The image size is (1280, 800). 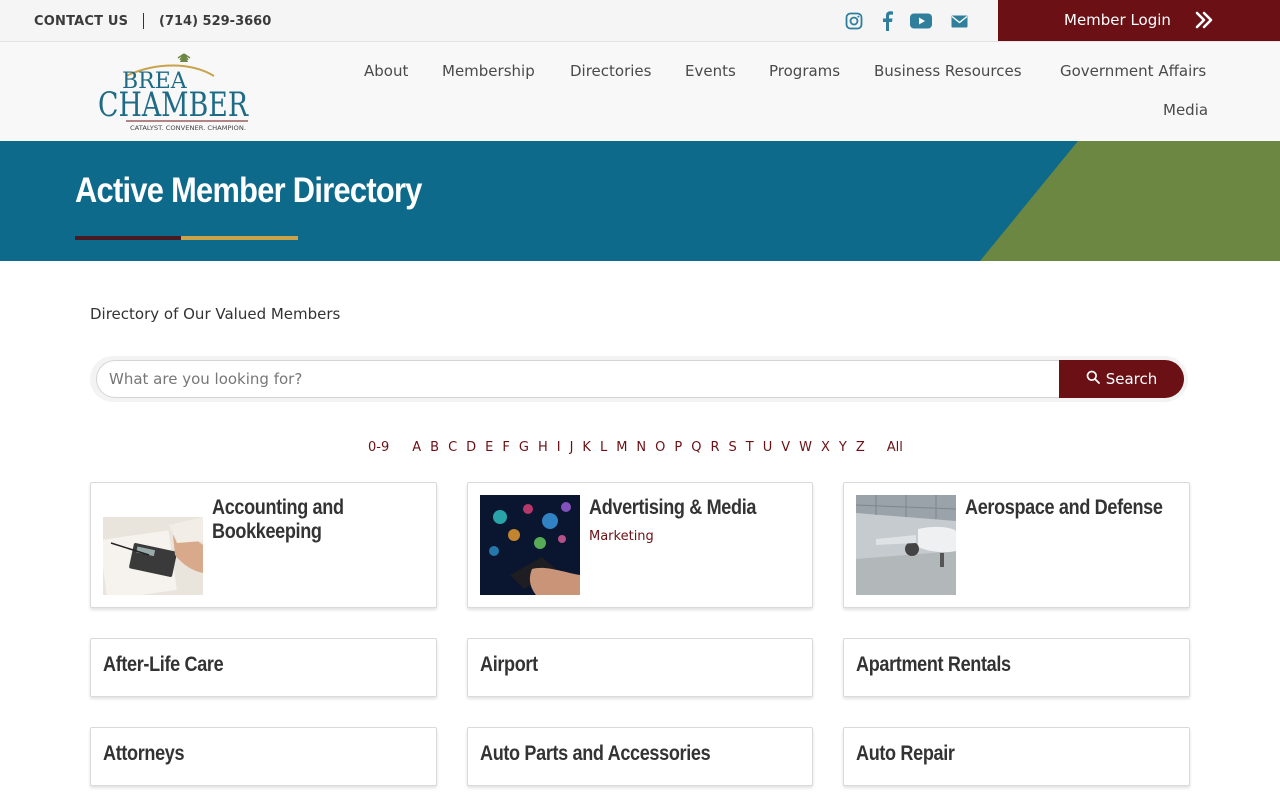 I want to click on alpha-link-b: B, so click(x=434, y=447).